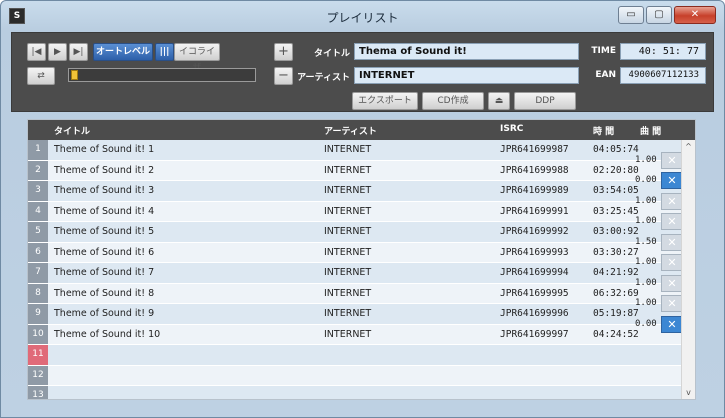  I want to click on equalizer-button: イコライザ, so click(197, 58).